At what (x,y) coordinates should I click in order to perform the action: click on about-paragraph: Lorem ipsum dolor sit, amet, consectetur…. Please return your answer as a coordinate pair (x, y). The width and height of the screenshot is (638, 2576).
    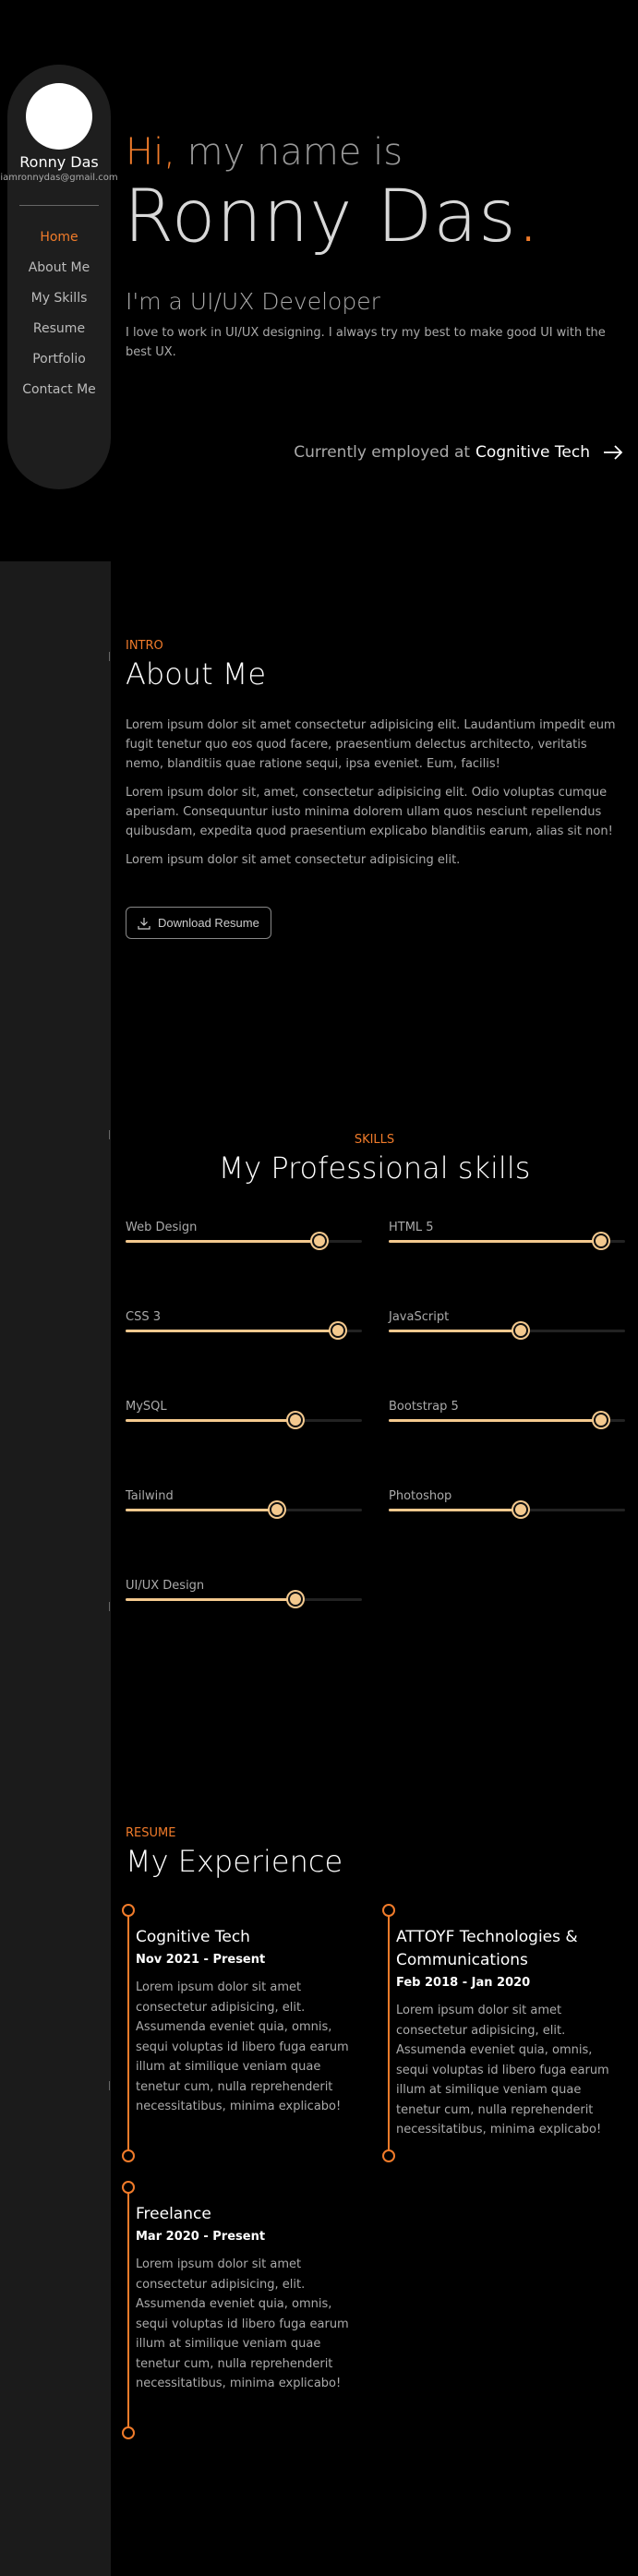
    Looking at the image, I should click on (369, 812).